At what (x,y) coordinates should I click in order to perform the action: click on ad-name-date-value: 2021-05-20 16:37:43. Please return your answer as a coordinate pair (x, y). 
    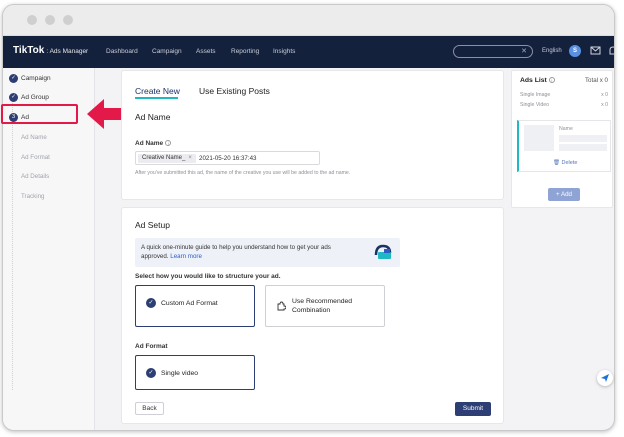
    Looking at the image, I should click on (228, 158).